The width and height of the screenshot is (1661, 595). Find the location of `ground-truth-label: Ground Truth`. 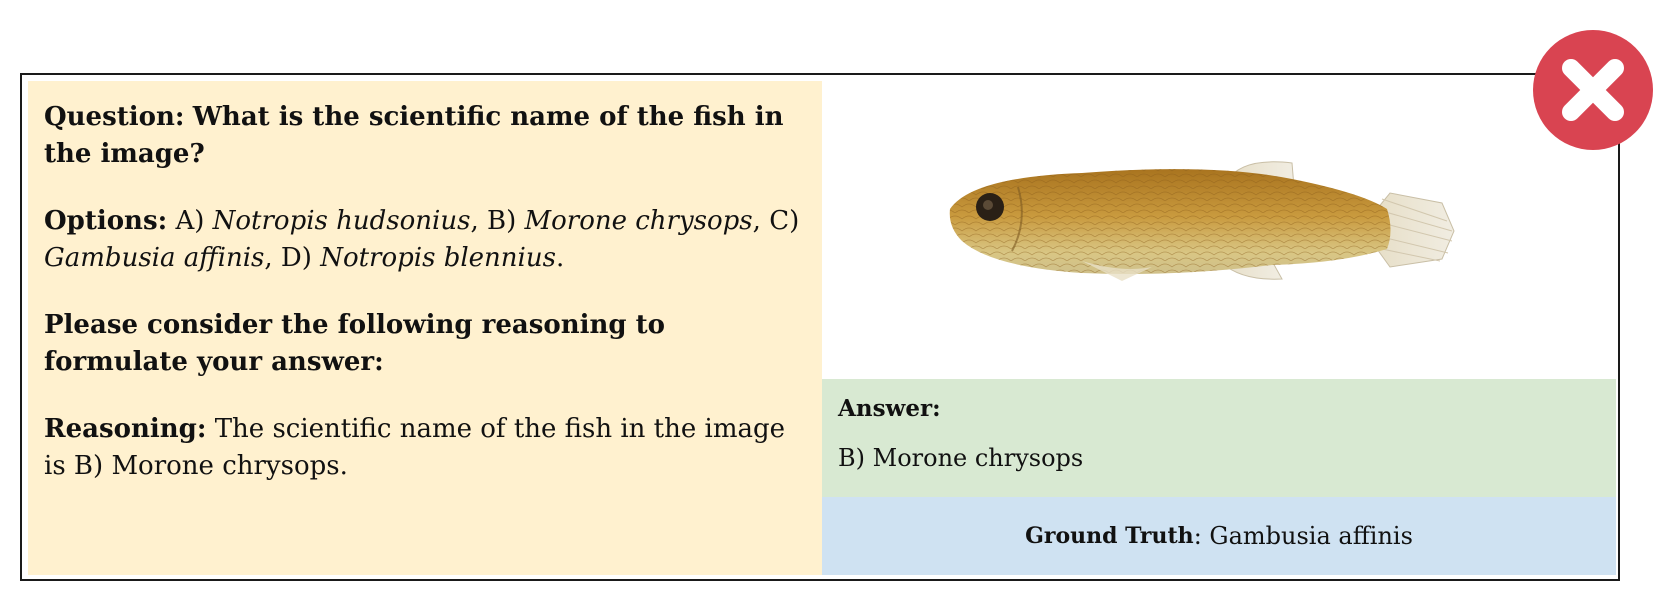

ground-truth-label: Ground Truth is located at coordinates (1109, 536).